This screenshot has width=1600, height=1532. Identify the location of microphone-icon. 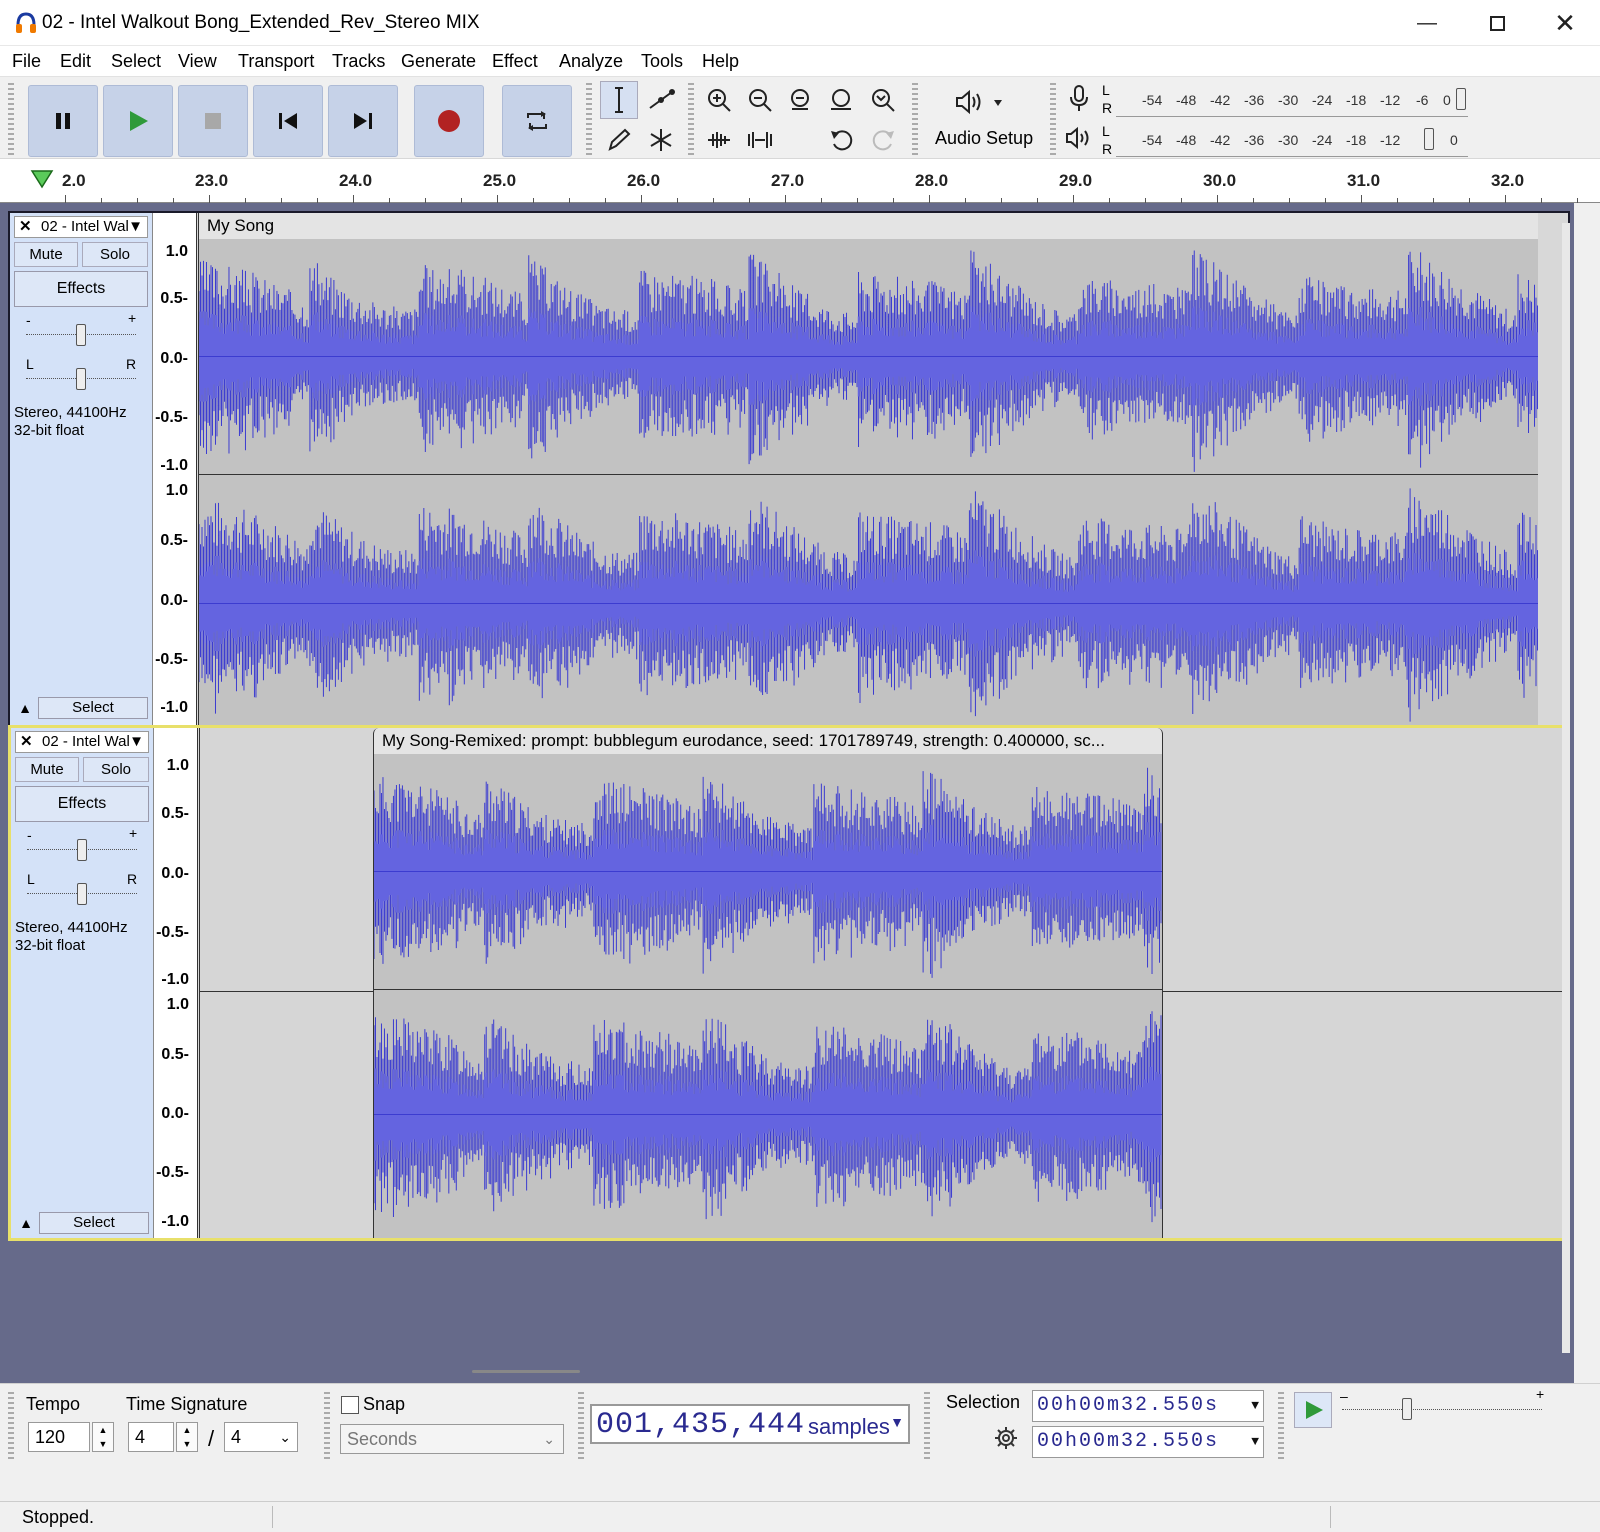
(1079, 98).